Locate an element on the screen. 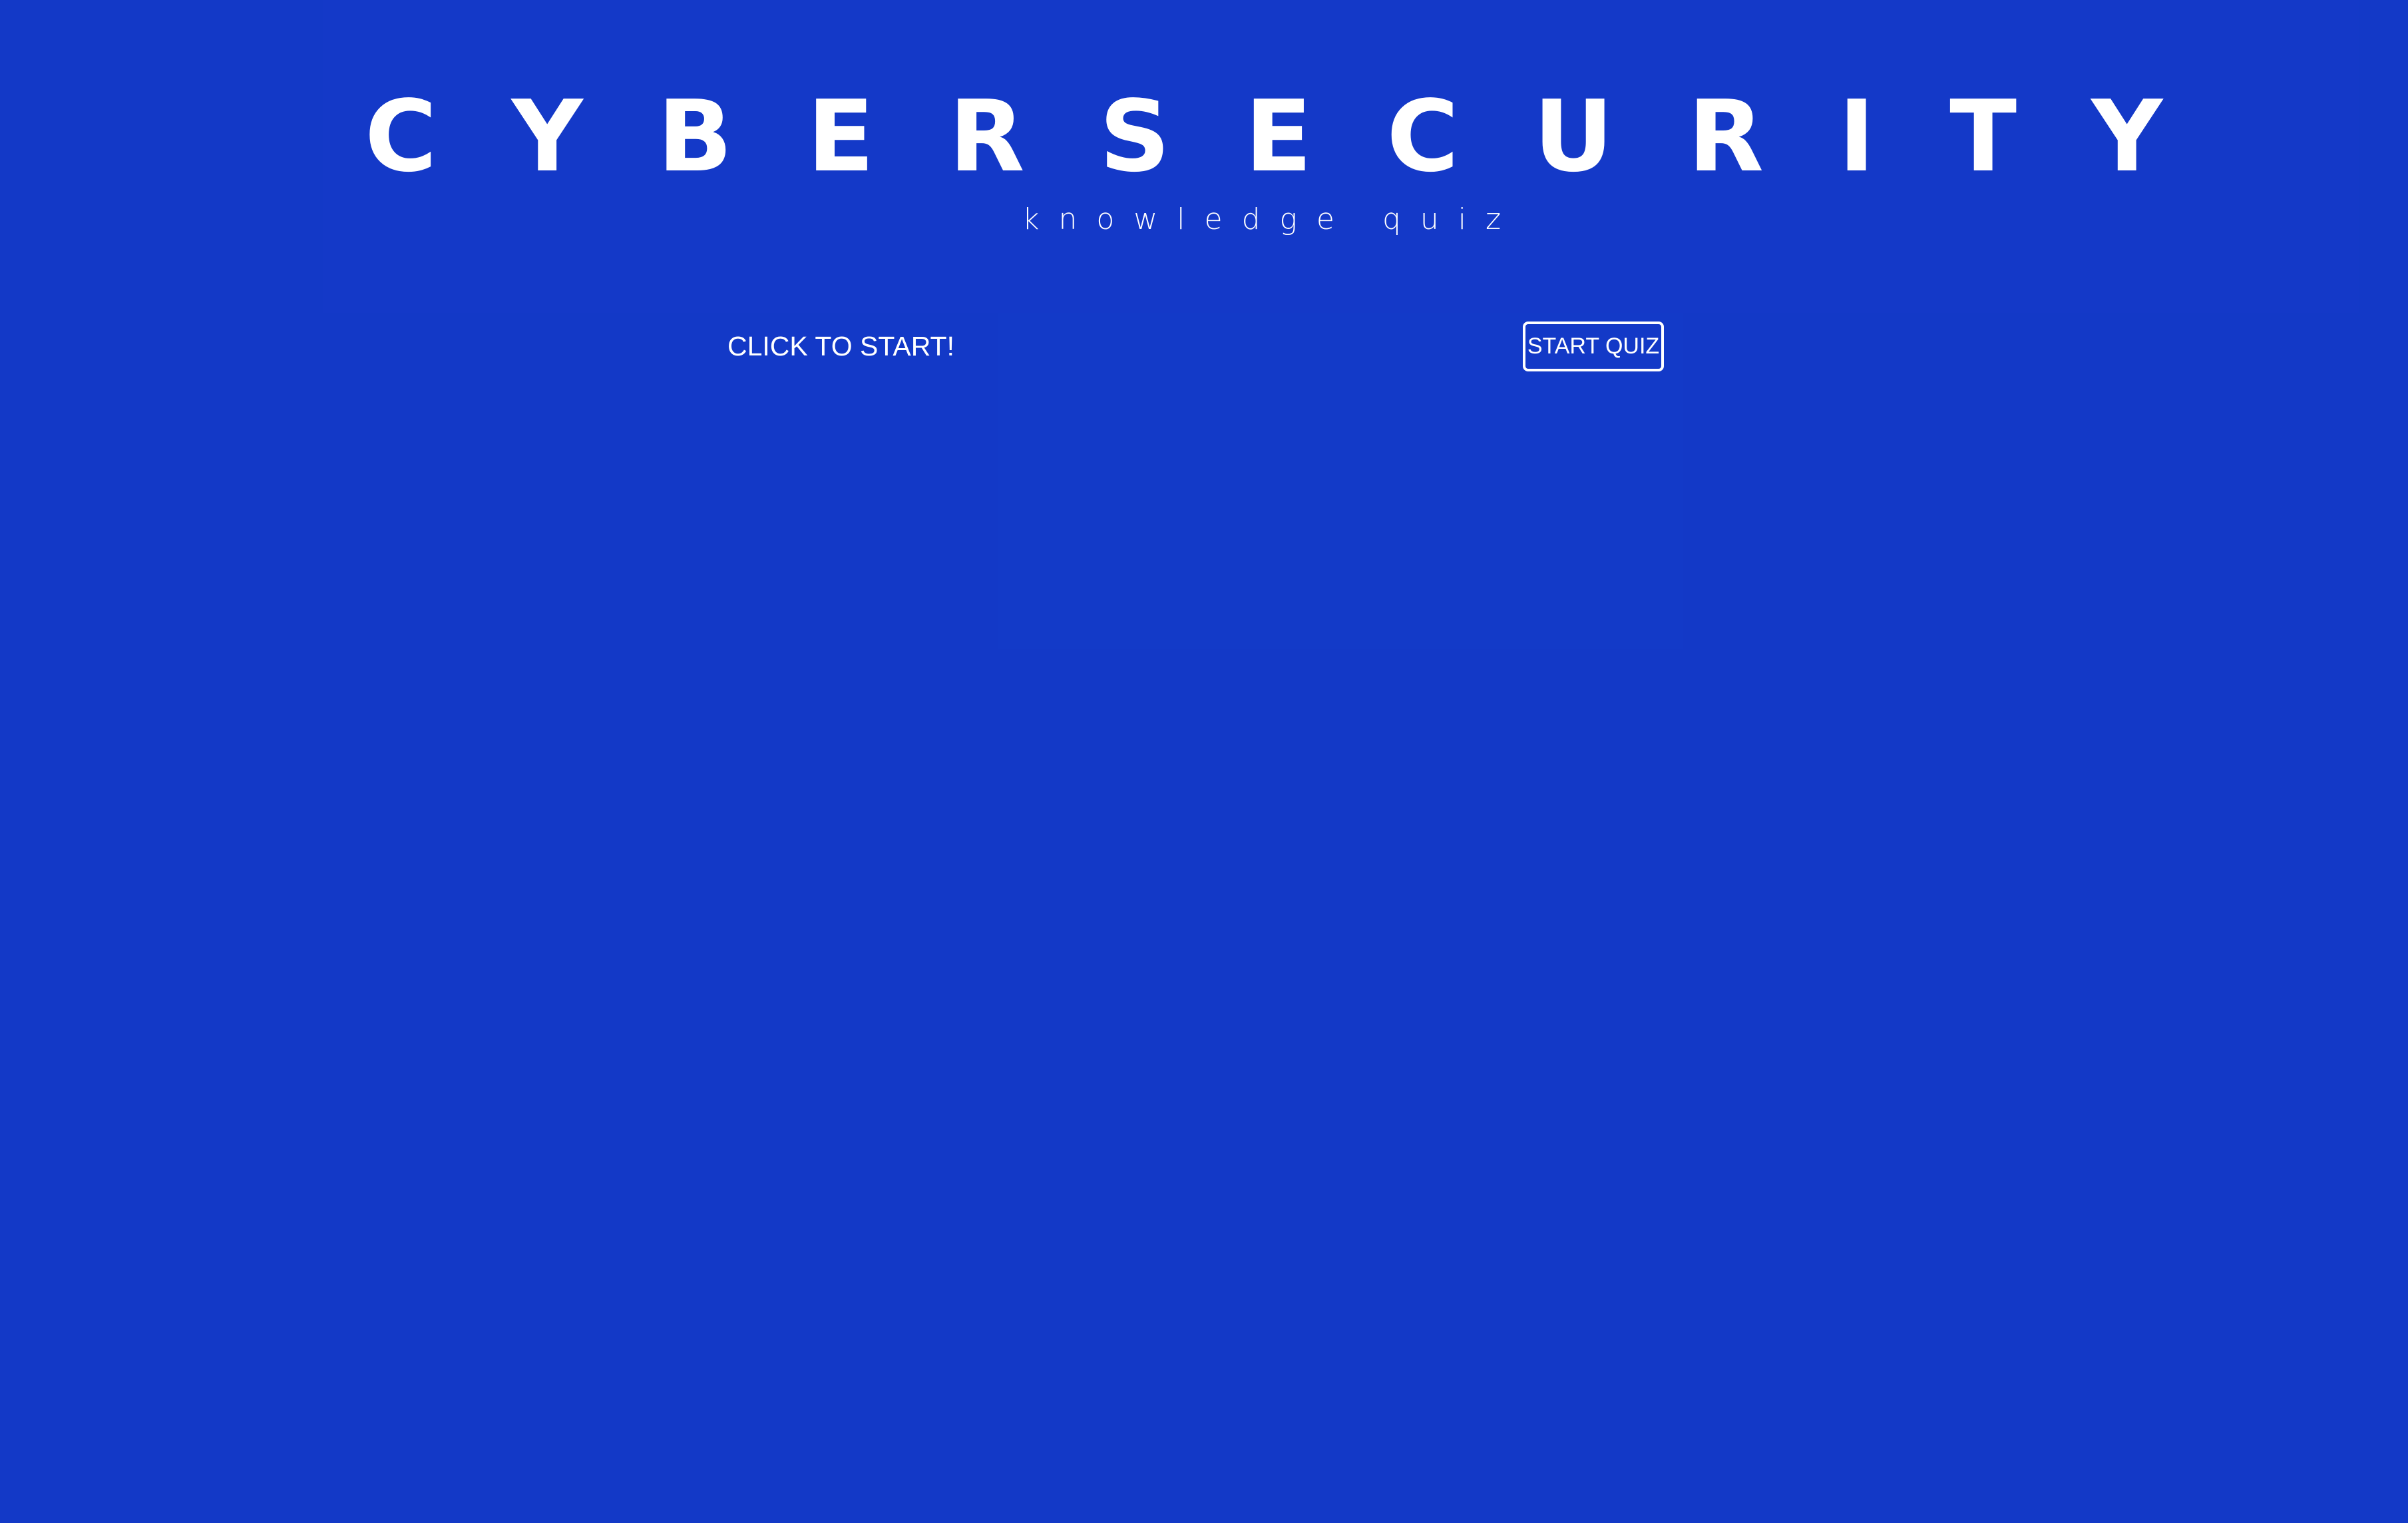 The height and width of the screenshot is (1523, 2408). start-quiz-button: START QUIZ is located at coordinates (1594, 347).